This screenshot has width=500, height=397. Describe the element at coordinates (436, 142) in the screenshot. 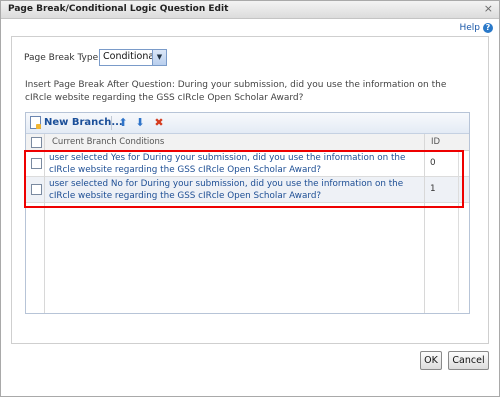

I see `header-id: ID` at that location.